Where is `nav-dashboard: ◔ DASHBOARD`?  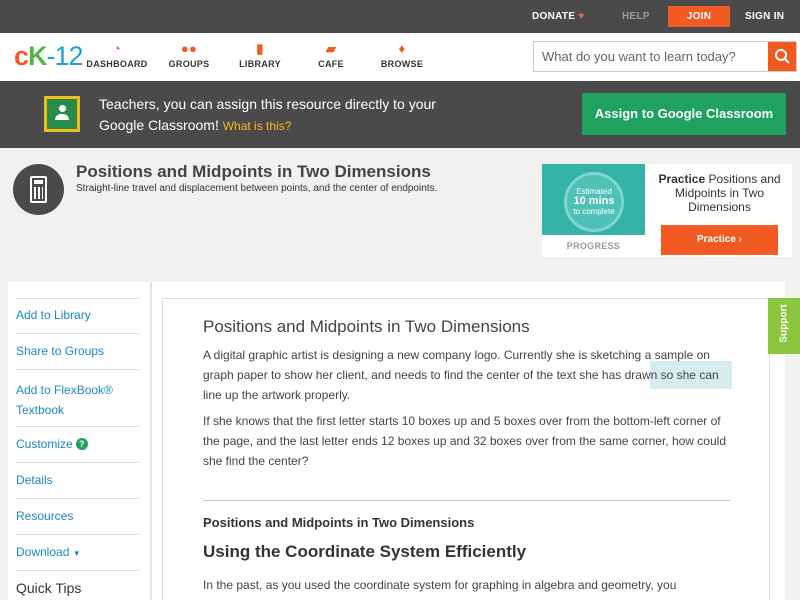
nav-dashboard: ◔ DASHBOARD is located at coordinates (117, 55).